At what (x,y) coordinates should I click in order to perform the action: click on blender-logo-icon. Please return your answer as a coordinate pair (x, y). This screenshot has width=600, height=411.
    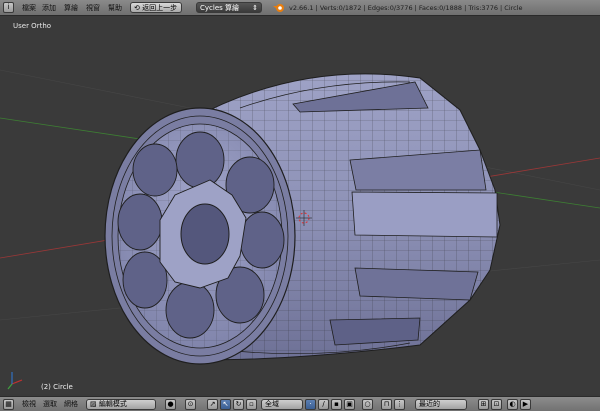
    Looking at the image, I should click on (278, 8).